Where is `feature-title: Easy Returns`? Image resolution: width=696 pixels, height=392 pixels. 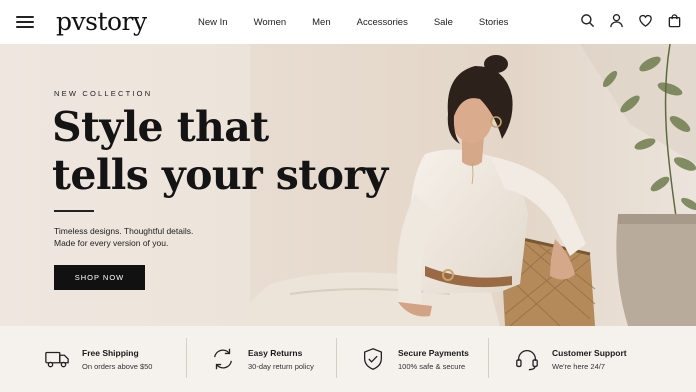 feature-title: Easy Returns is located at coordinates (275, 352).